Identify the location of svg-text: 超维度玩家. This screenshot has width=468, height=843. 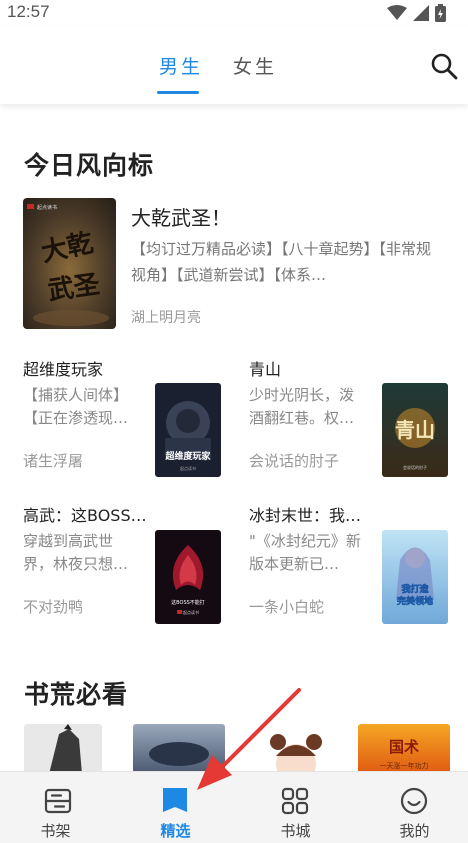
(187, 456).